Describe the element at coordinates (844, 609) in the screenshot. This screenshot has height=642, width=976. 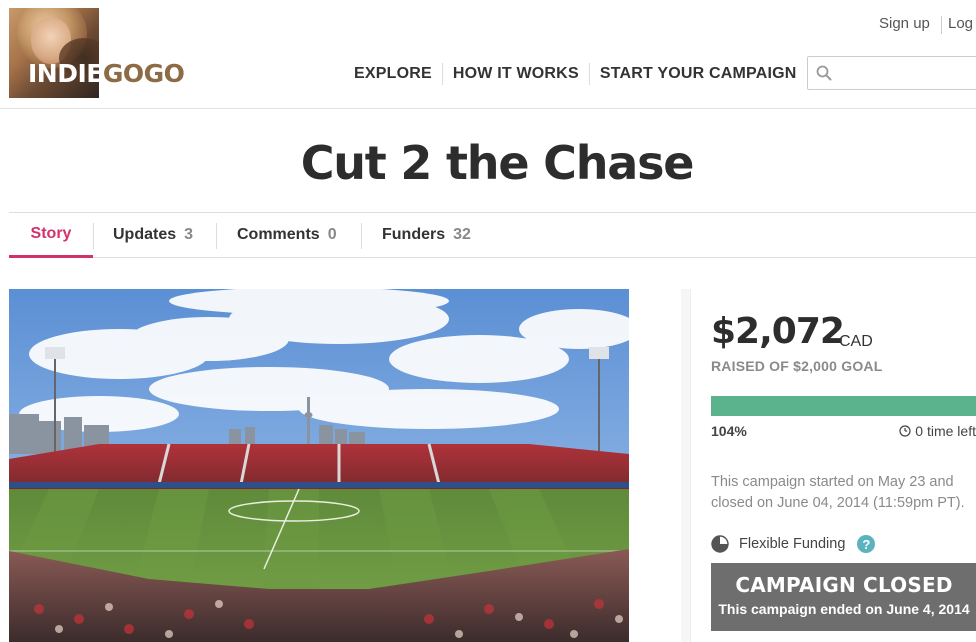
I see `campaign-closed-subtitle: This campaign ended on June 4, 2014` at that location.